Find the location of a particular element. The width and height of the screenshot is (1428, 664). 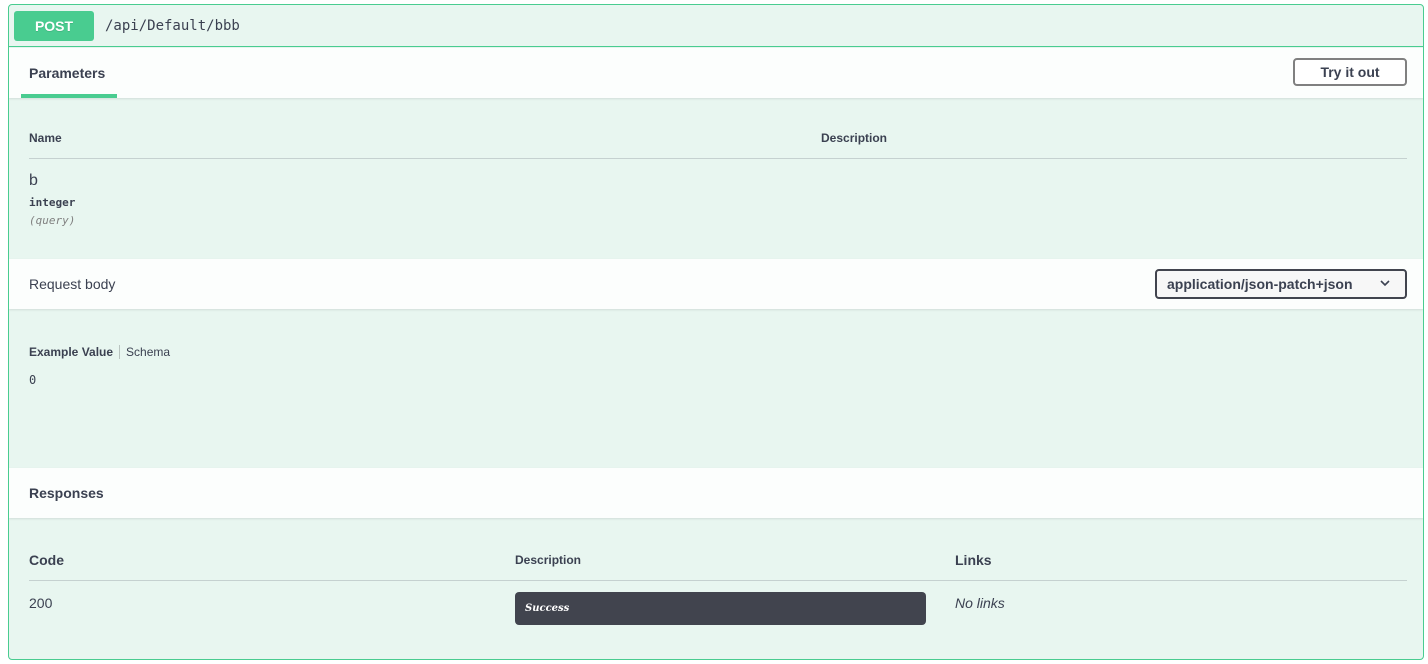

endpoint-path: /api/Default/bbb is located at coordinates (172, 26).